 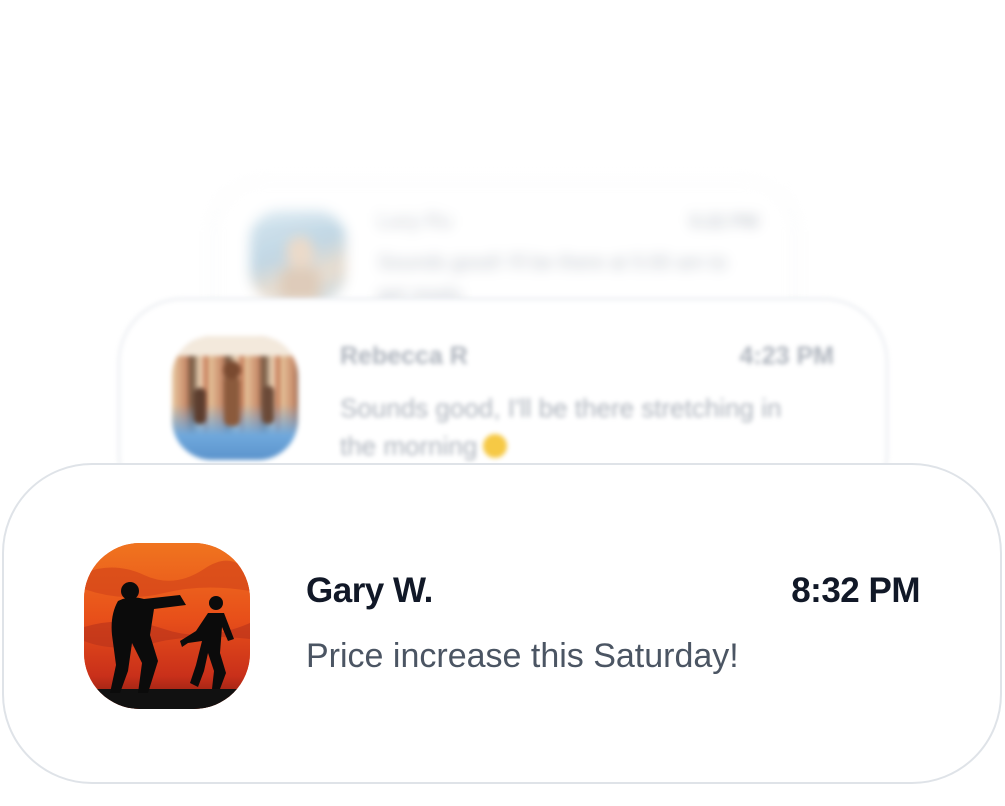 What do you see at coordinates (522, 656) in the screenshot?
I see `notification-message: Price increase this Saturday!` at bounding box center [522, 656].